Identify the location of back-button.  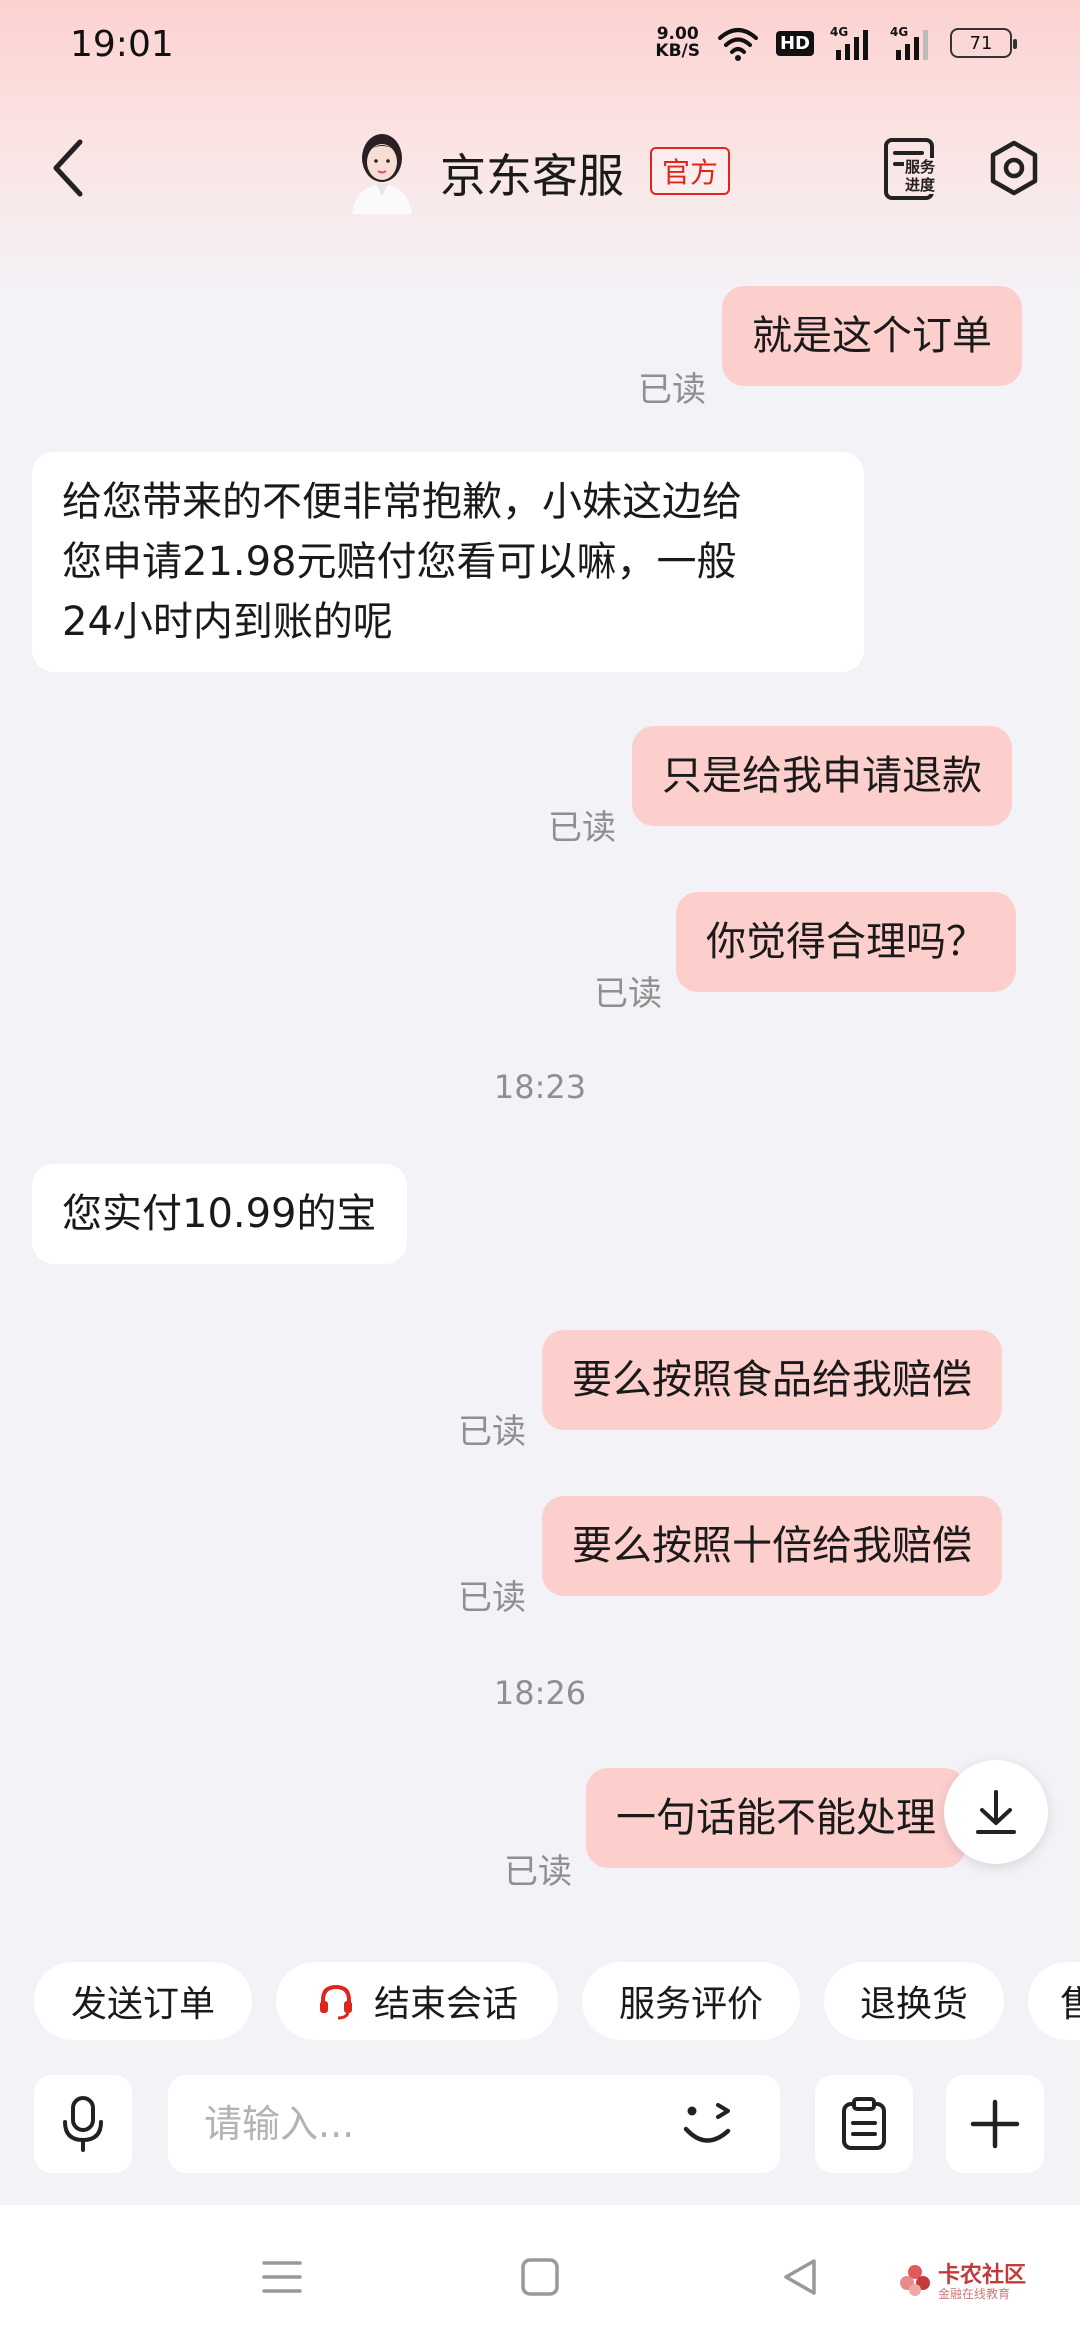
(68, 168).